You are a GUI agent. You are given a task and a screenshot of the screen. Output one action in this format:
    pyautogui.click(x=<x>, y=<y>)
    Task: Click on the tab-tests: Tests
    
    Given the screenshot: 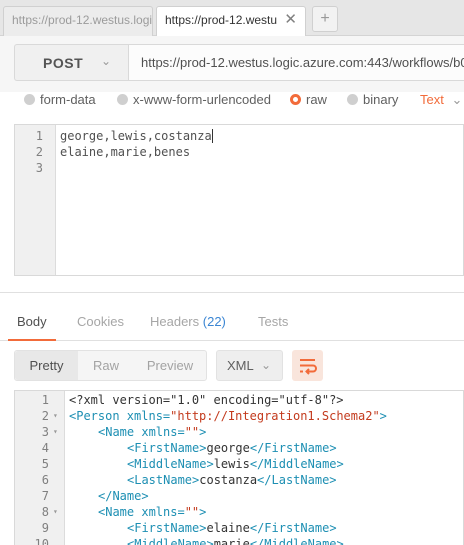 What is the action you would take?
    pyautogui.click(x=273, y=321)
    